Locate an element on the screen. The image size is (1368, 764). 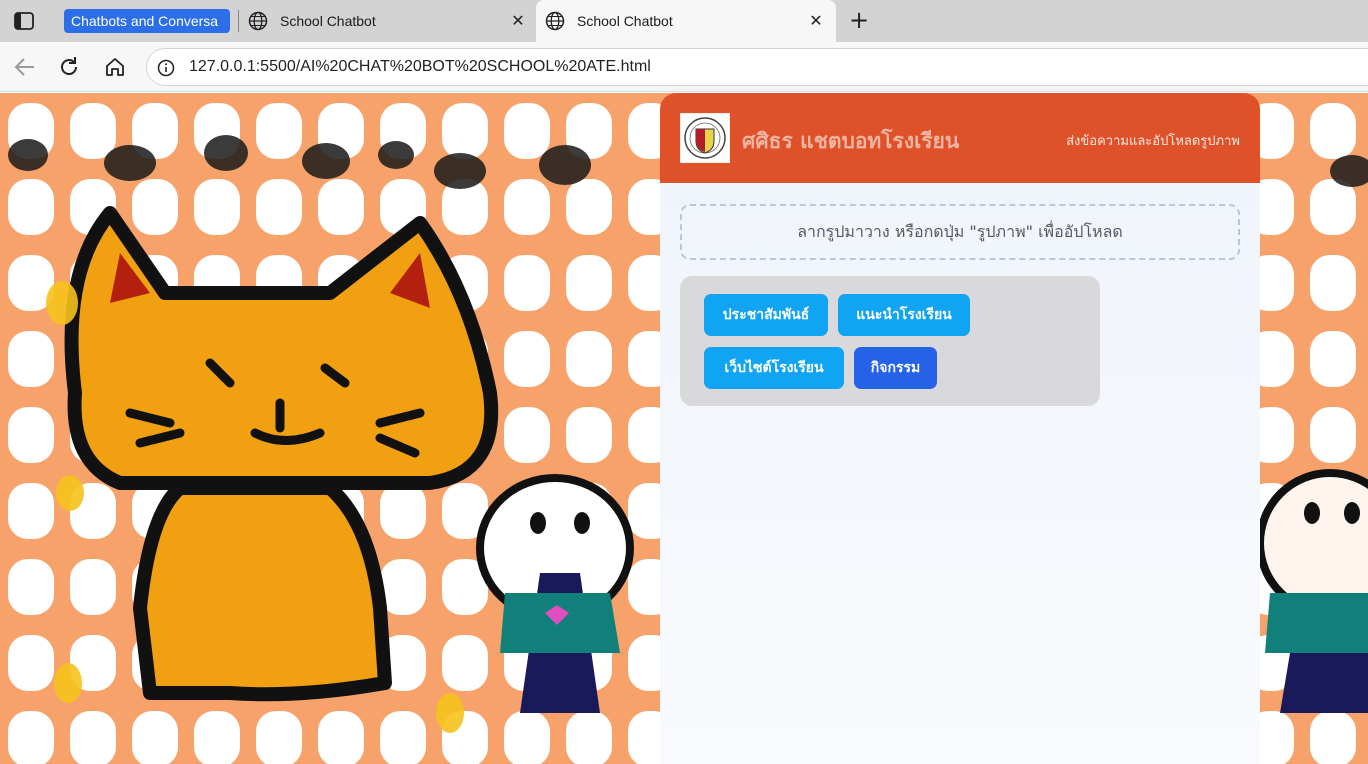
activities-button: กิจกรรม is located at coordinates (895, 368).